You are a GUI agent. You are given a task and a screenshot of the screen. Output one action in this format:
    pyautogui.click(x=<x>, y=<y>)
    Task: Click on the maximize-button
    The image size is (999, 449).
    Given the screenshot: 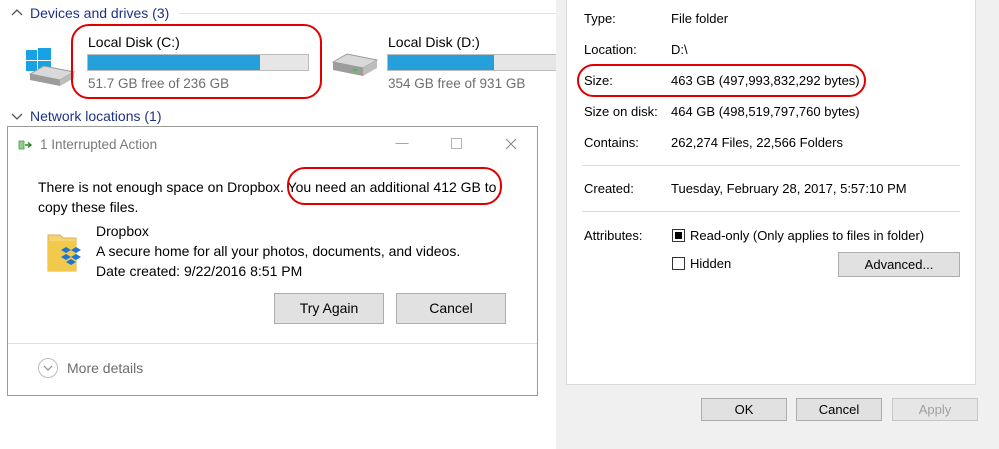 What is the action you would take?
    pyautogui.click(x=456, y=143)
    